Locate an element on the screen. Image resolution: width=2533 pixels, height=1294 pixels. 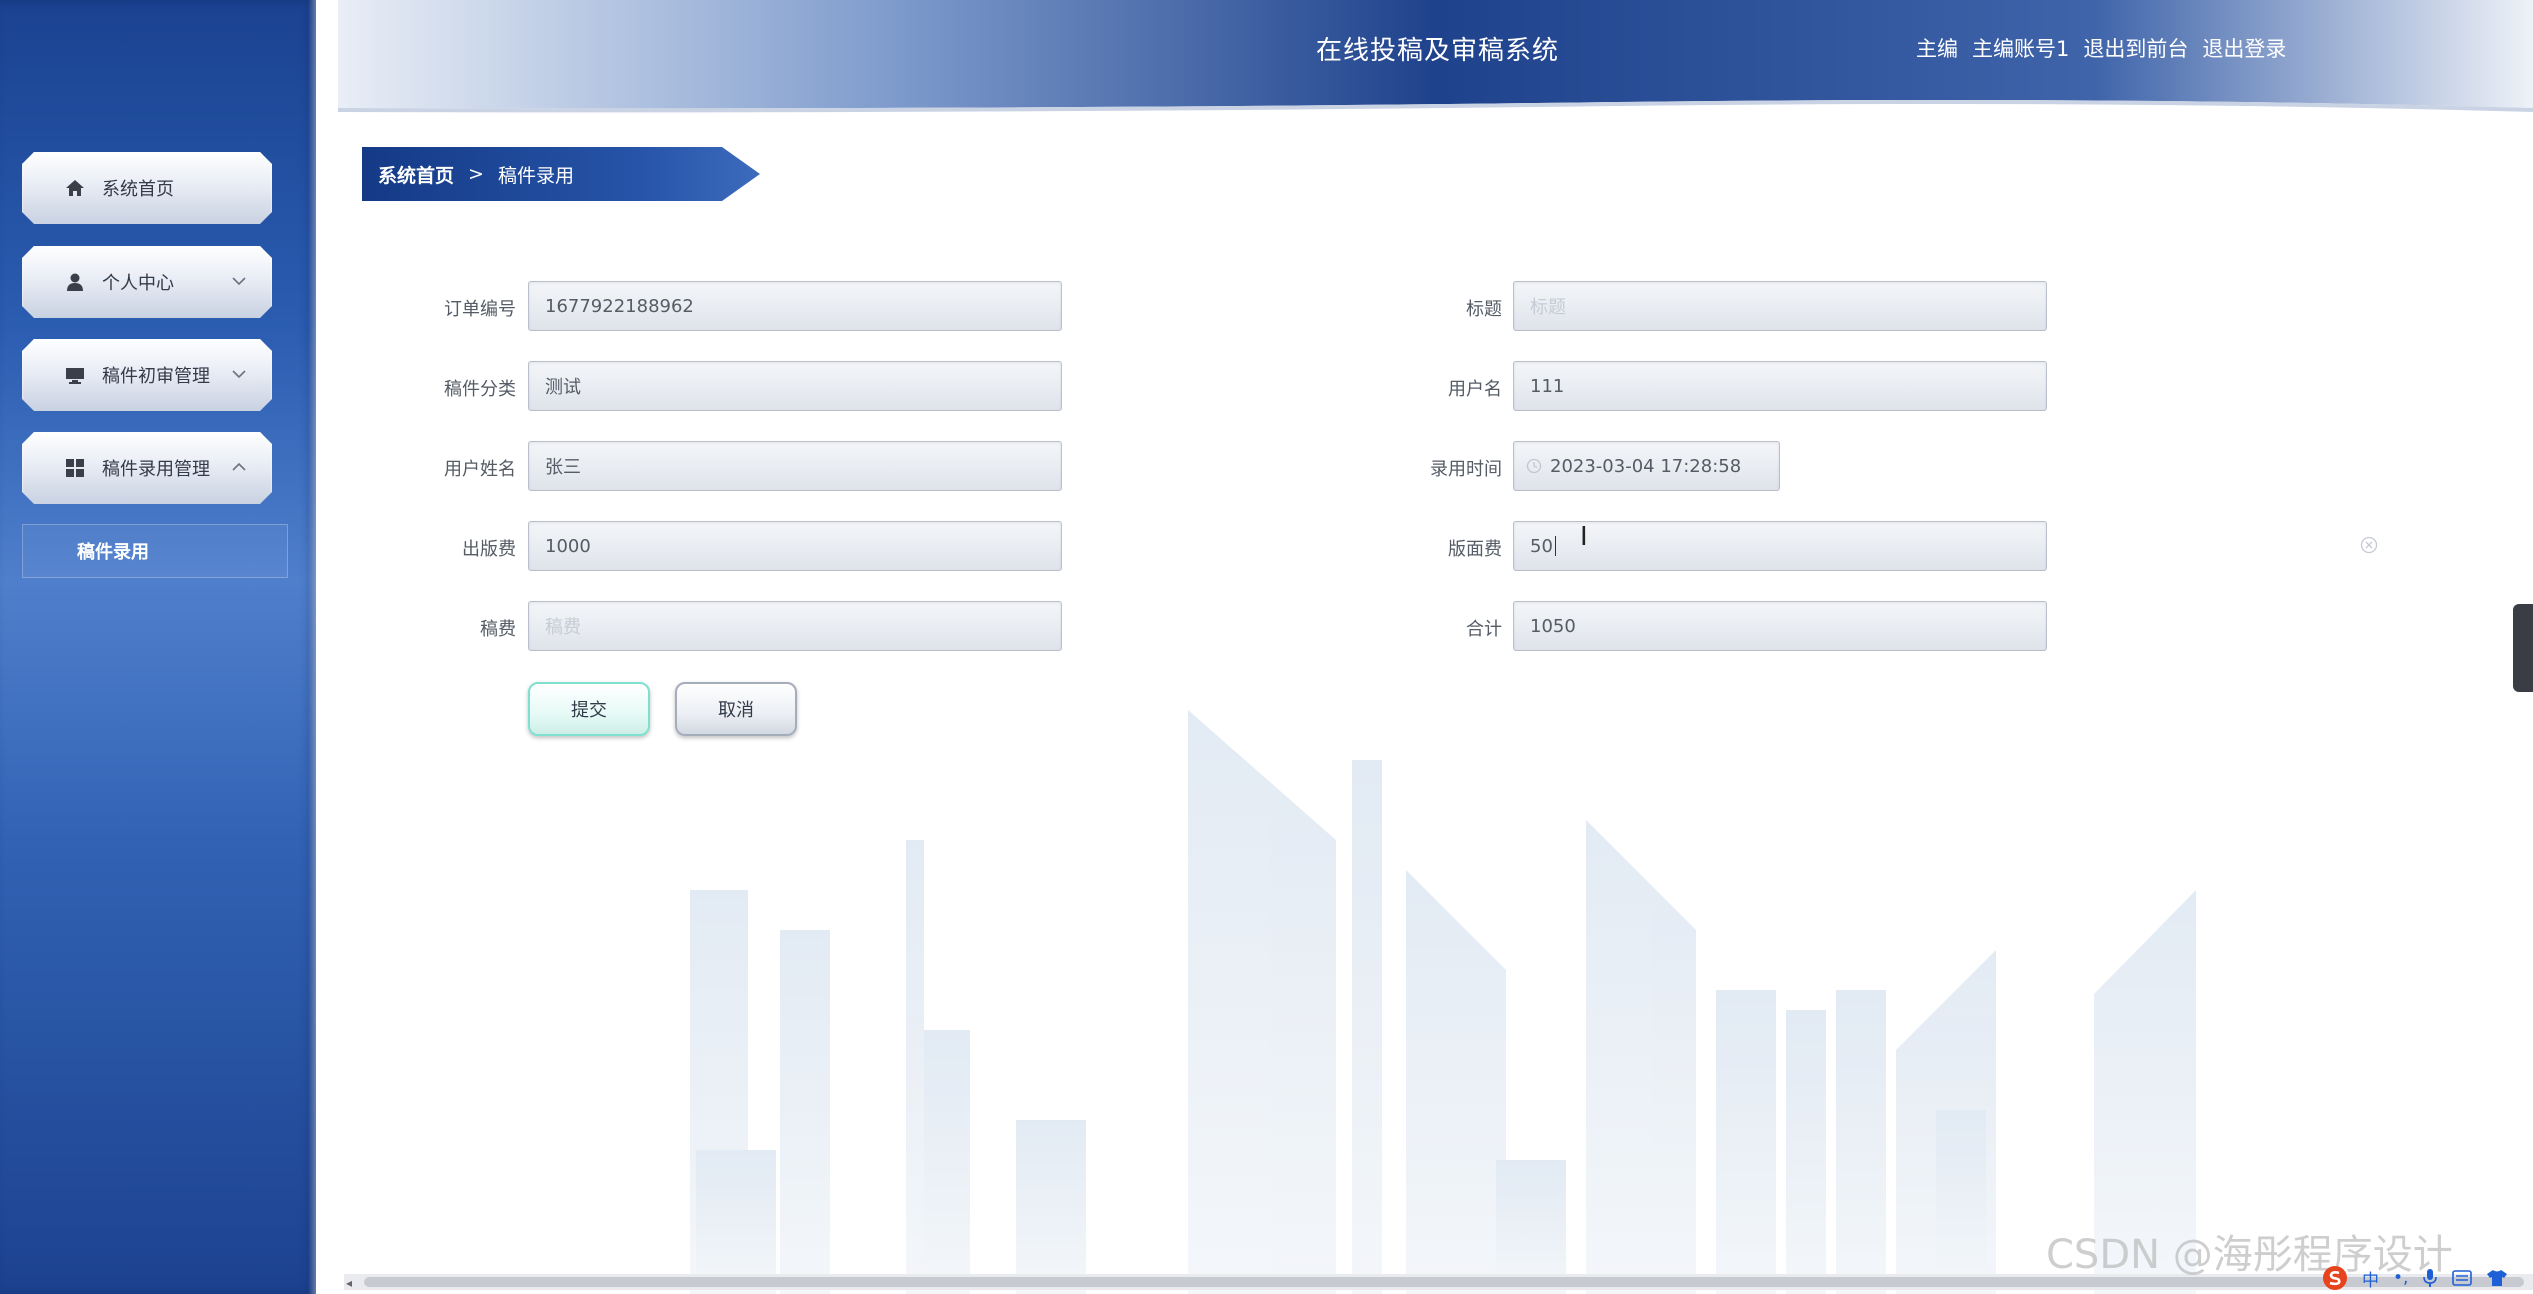
ime-mode-indicator: 中 is located at coordinates (2370, 1278).